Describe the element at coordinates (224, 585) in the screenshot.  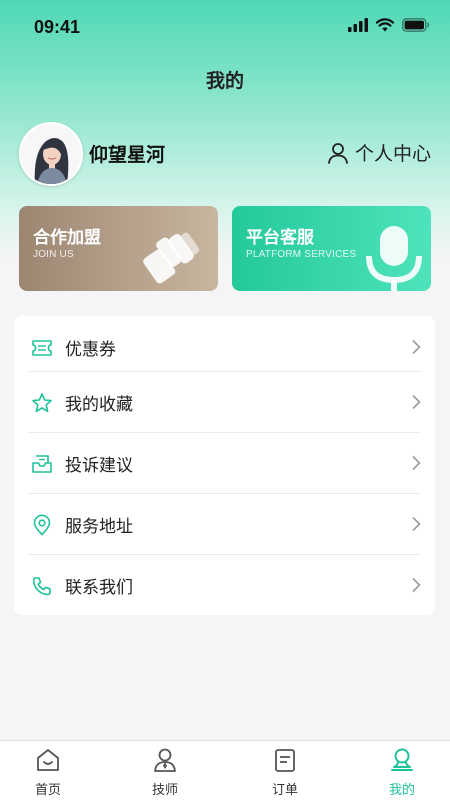
I see `menu-item-contact-us: 联系我们` at that location.